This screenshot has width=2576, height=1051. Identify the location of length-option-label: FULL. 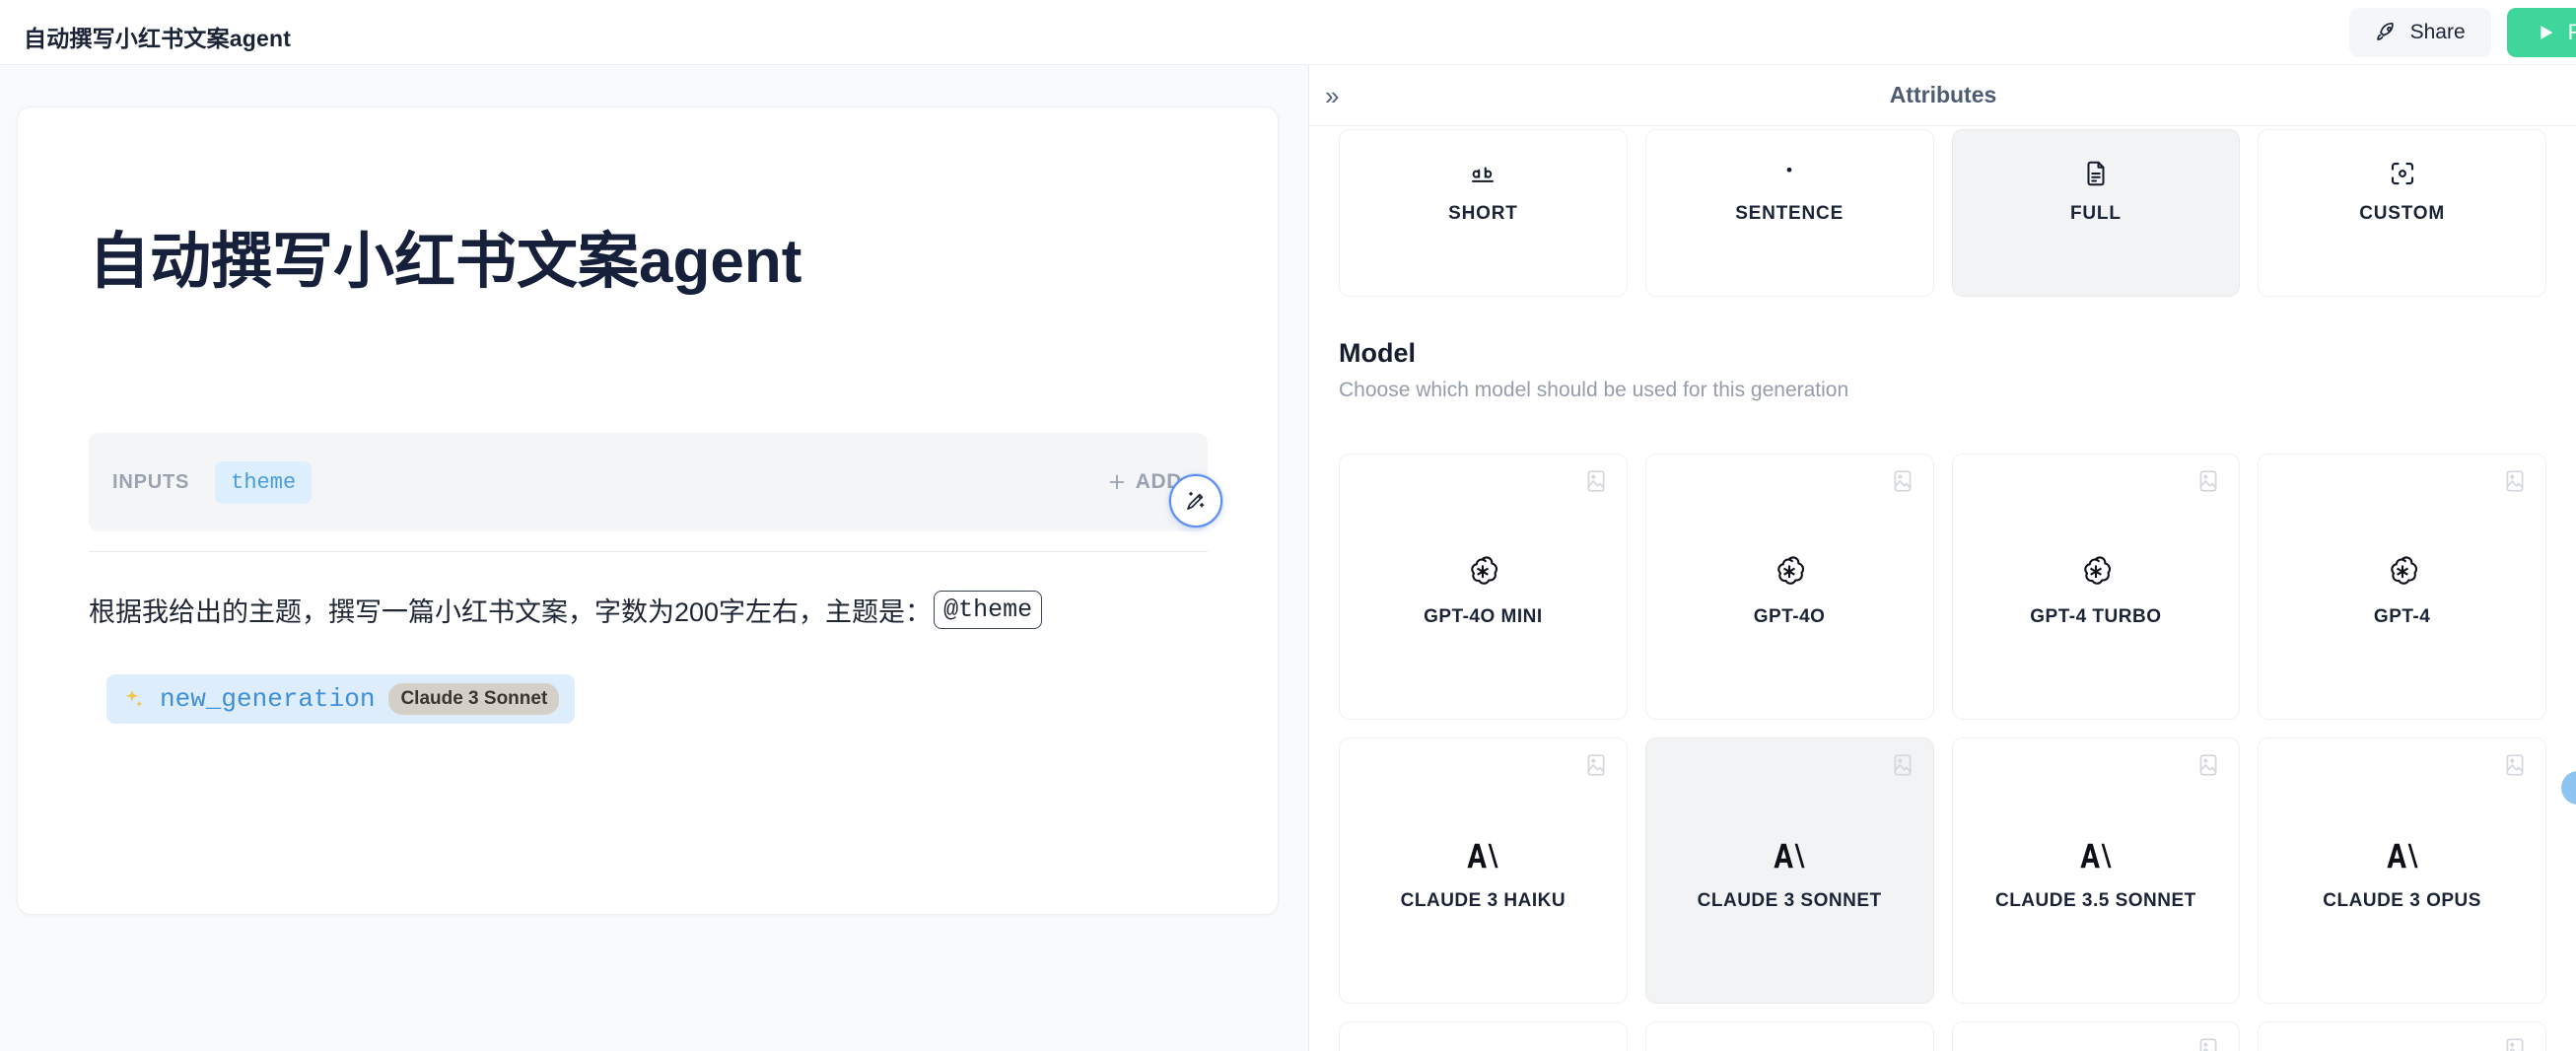
(2096, 214).